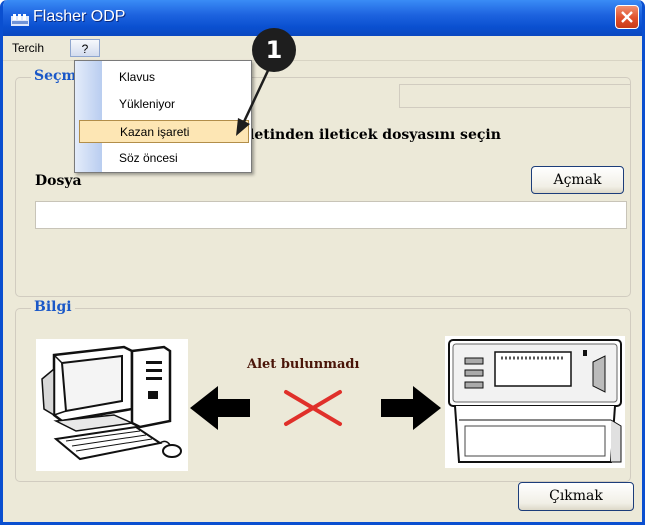  I want to click on exit-button: Çıkmak, so click(576, 496).